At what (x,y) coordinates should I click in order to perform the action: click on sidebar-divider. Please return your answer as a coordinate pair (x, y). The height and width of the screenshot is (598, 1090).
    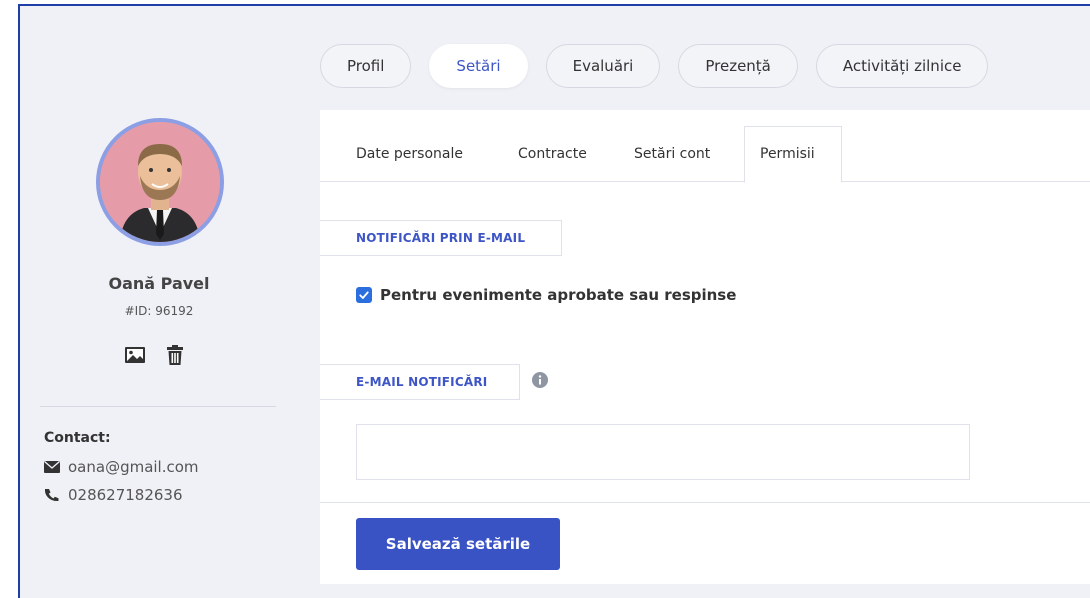
    Looking at the image, I should click on (158, 406).